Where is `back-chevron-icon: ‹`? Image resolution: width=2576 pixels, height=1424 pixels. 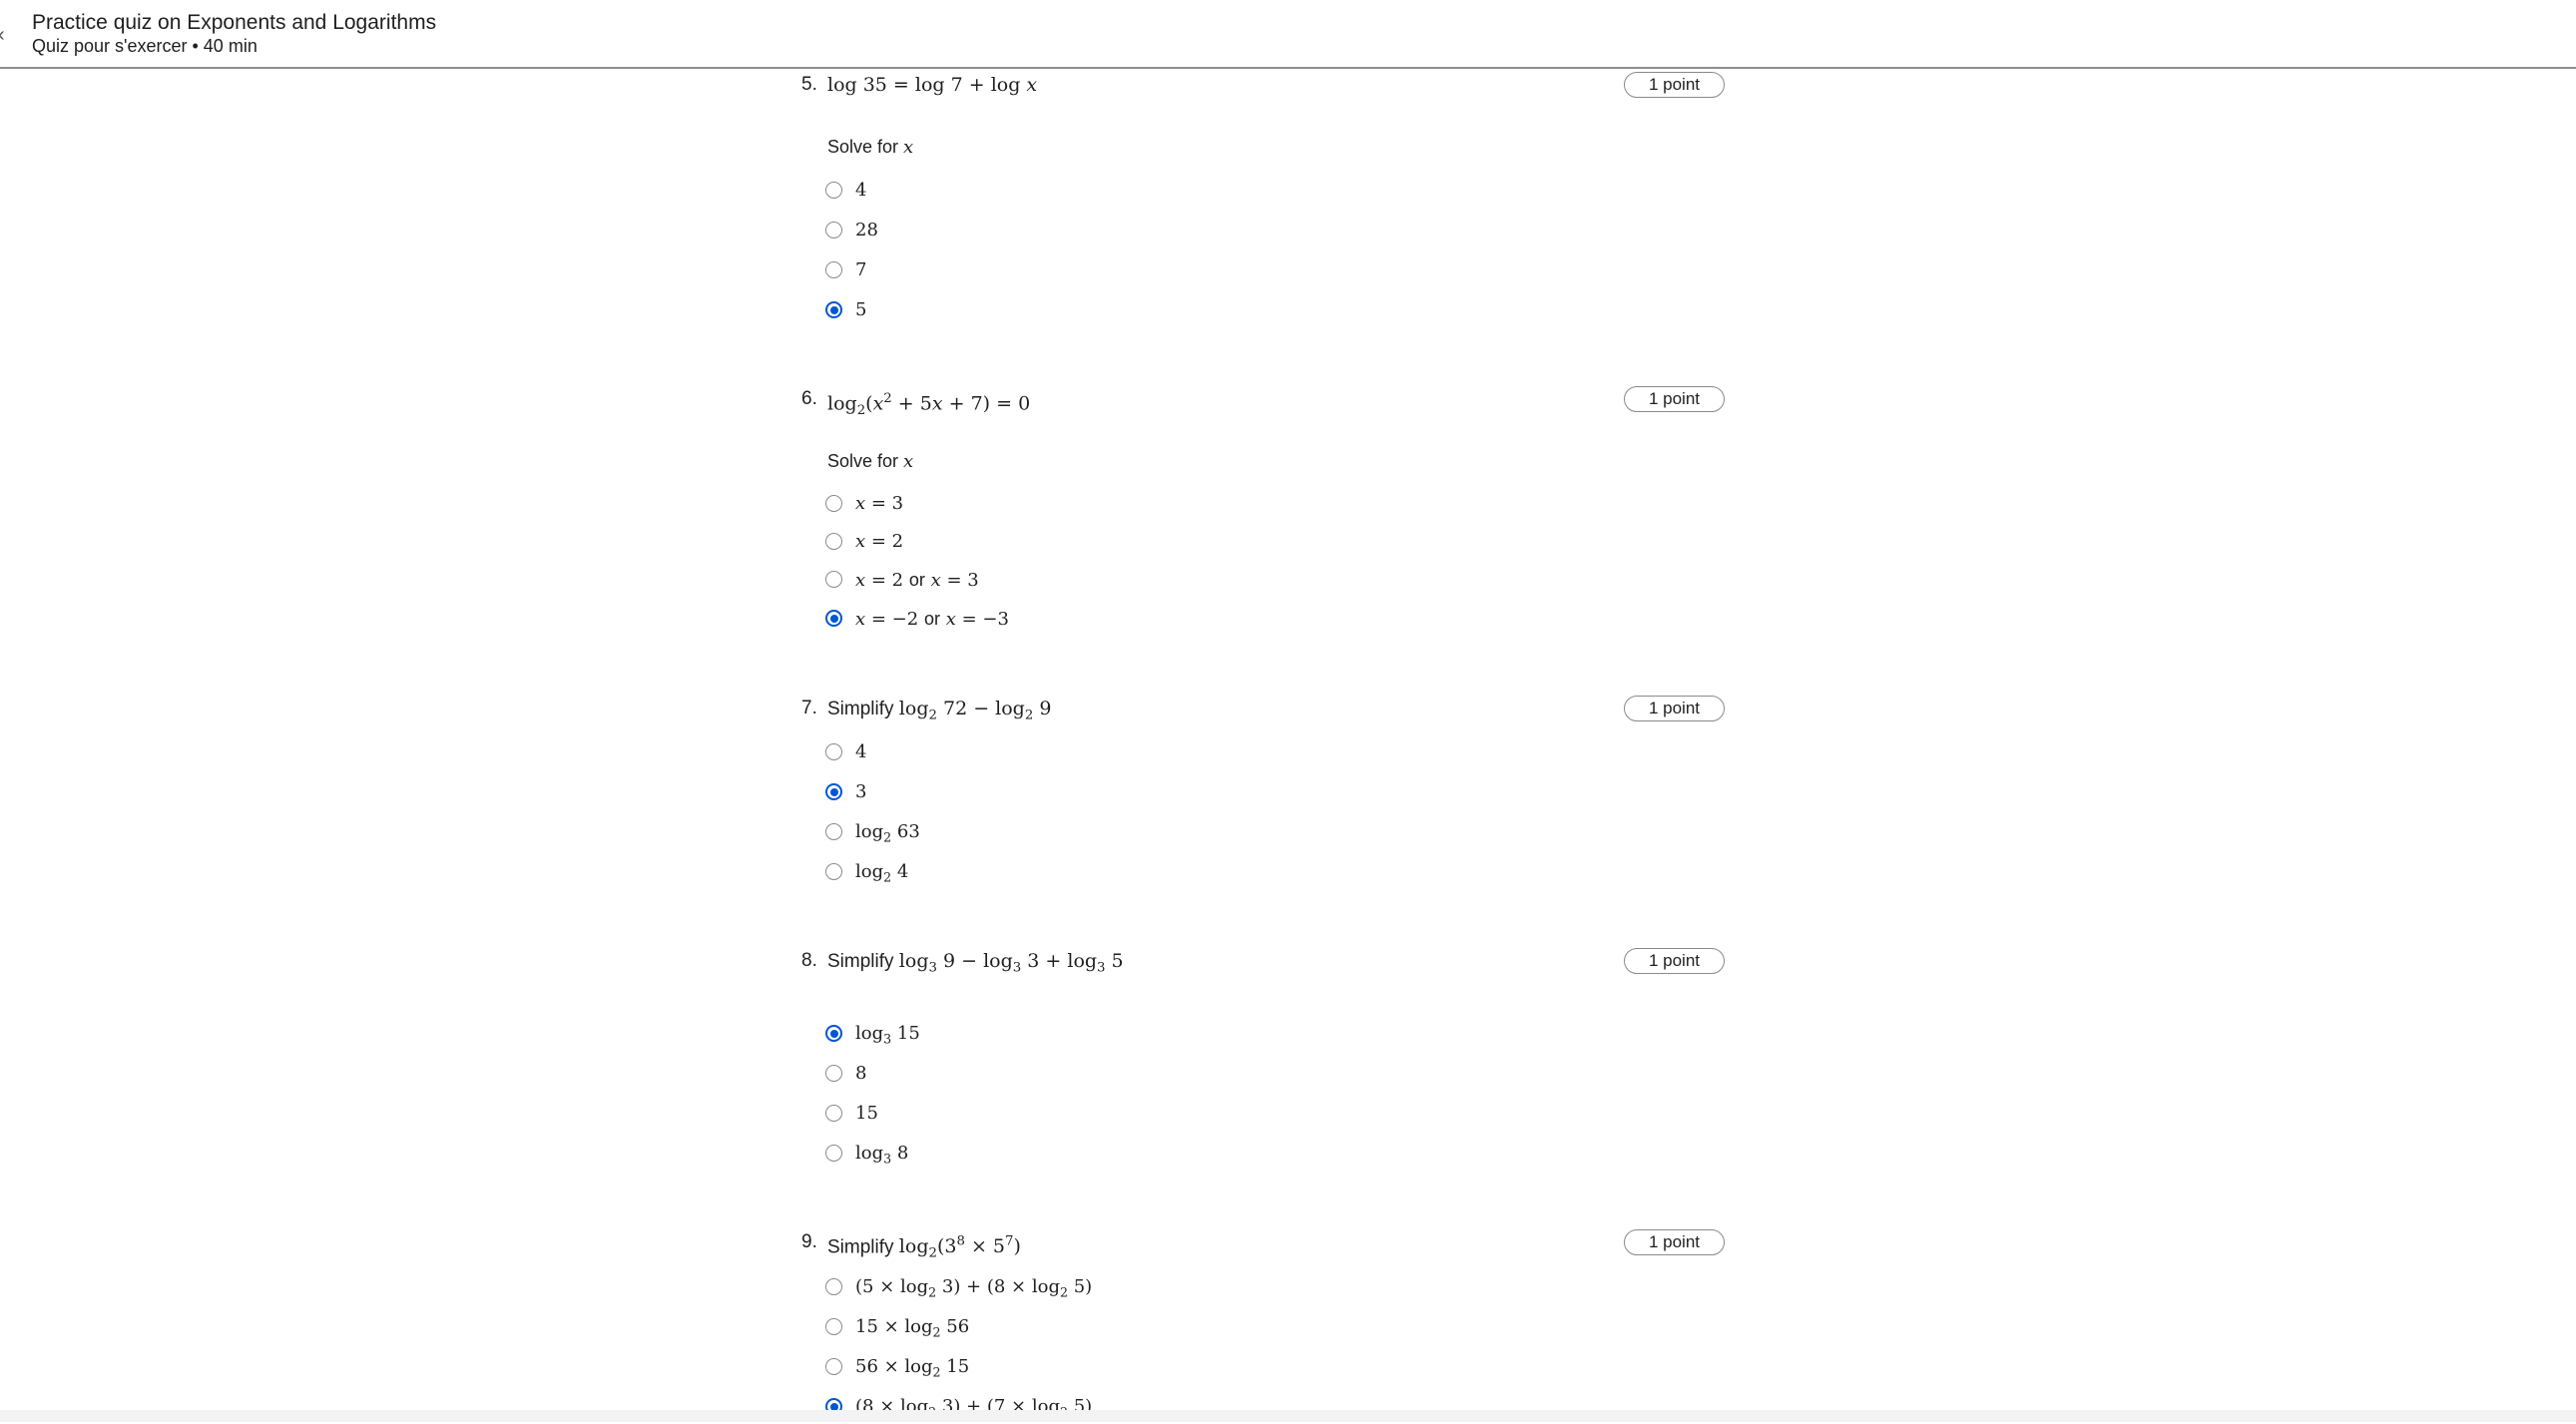 back-chevron-icon: ‹ is located at coordinates (2, 35).